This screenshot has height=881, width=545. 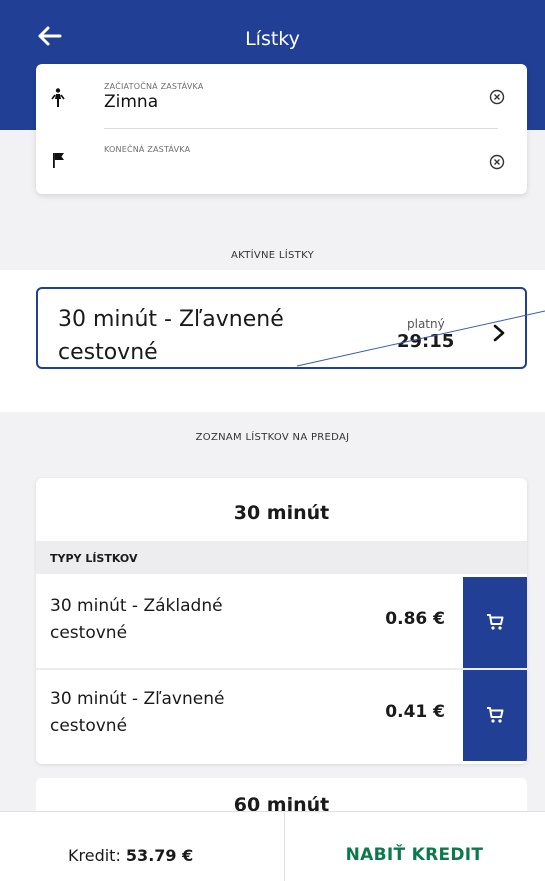 I want to click on ticket-price: 0.86 €, so click(x=415, y=619).